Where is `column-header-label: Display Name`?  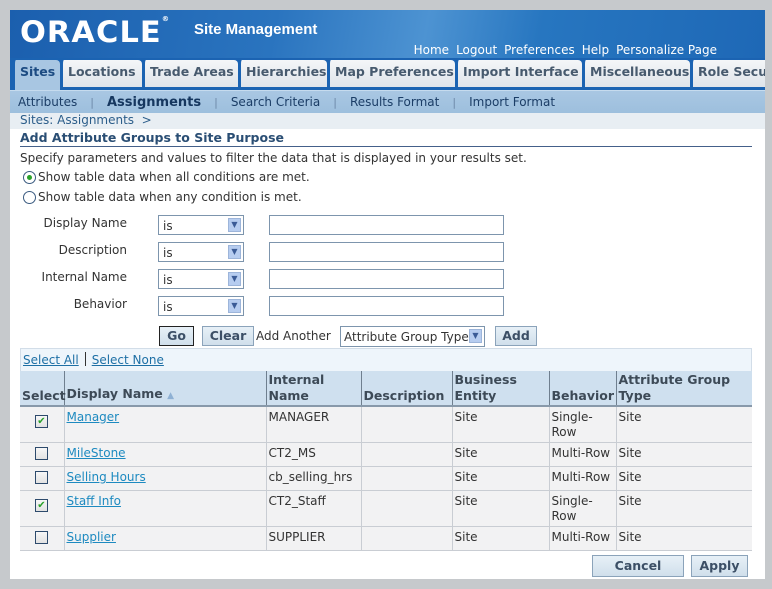 column-header-label: Display Name is located at coordinates (114, 393).